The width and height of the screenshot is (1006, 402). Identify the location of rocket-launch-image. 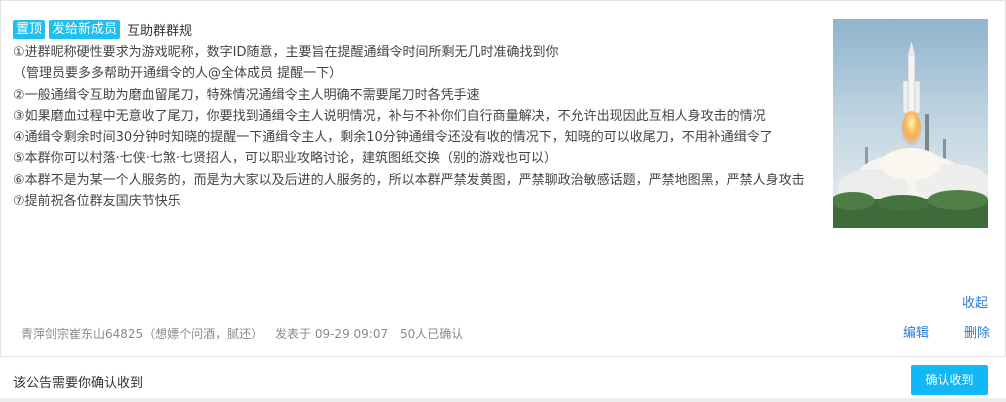
(910, 123).